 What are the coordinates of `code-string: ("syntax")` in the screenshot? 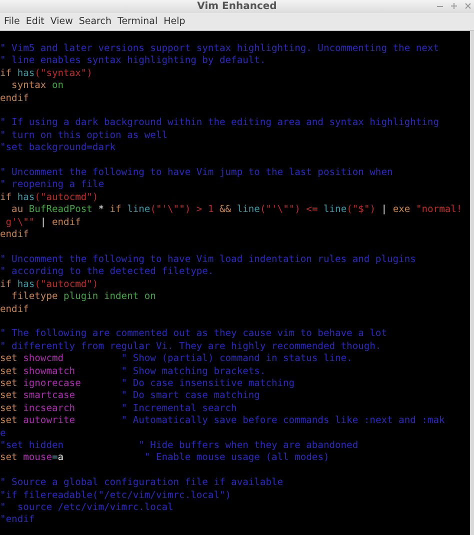 It's located at (63, 73).